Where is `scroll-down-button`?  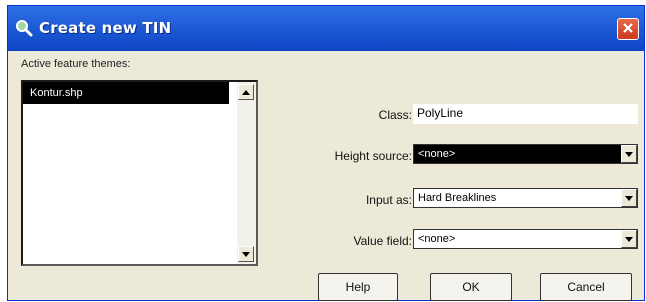
scroll-down-button is located at coordinates (246, 254).